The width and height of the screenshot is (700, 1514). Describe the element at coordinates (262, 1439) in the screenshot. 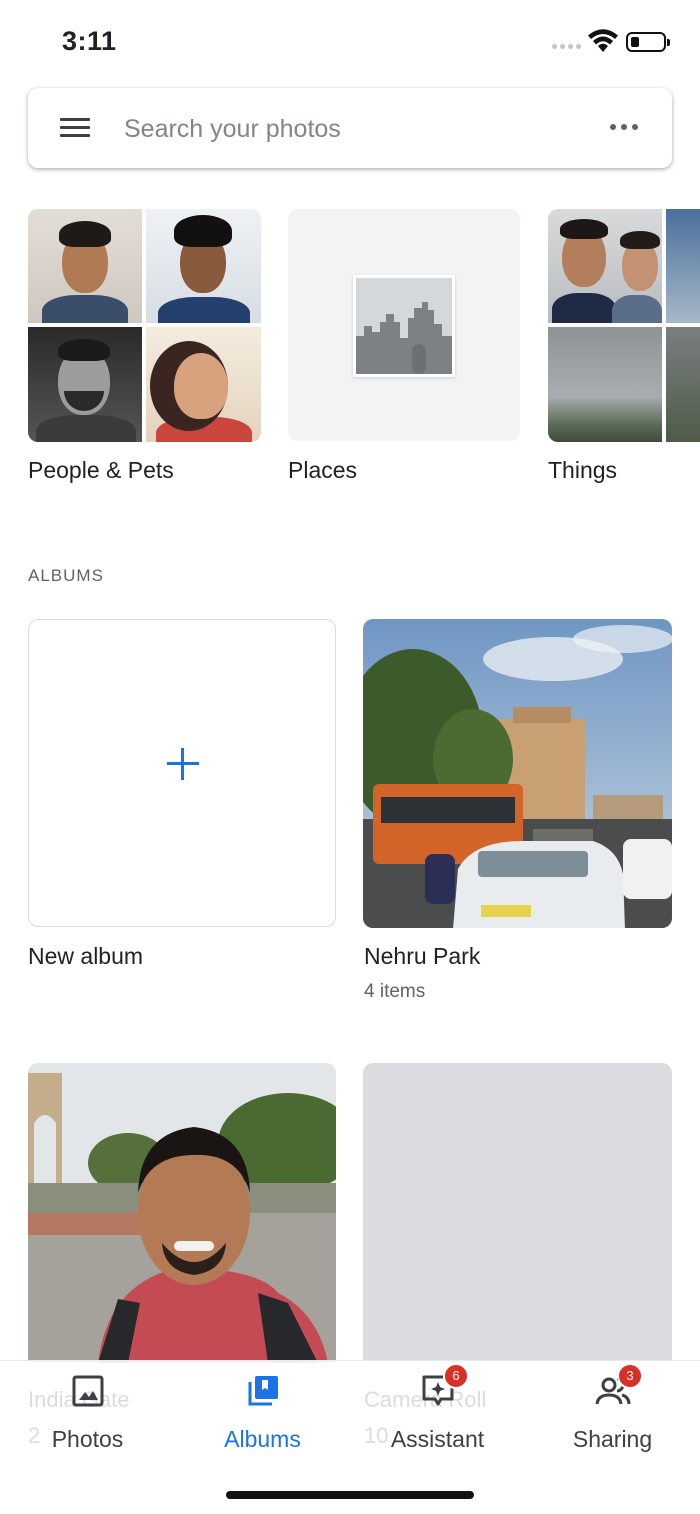

I see `tab-albums-label: Albums` at that location.